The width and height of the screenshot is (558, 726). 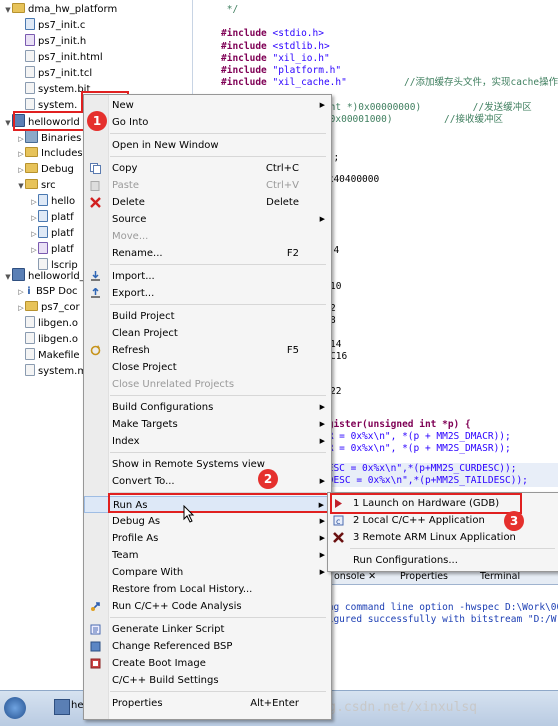 What do you see at coordinates (207, 629) in the screenshot?
I see `menu-item-generate-linker-script: Generate Linker Script` at bounding box center [207, 629].